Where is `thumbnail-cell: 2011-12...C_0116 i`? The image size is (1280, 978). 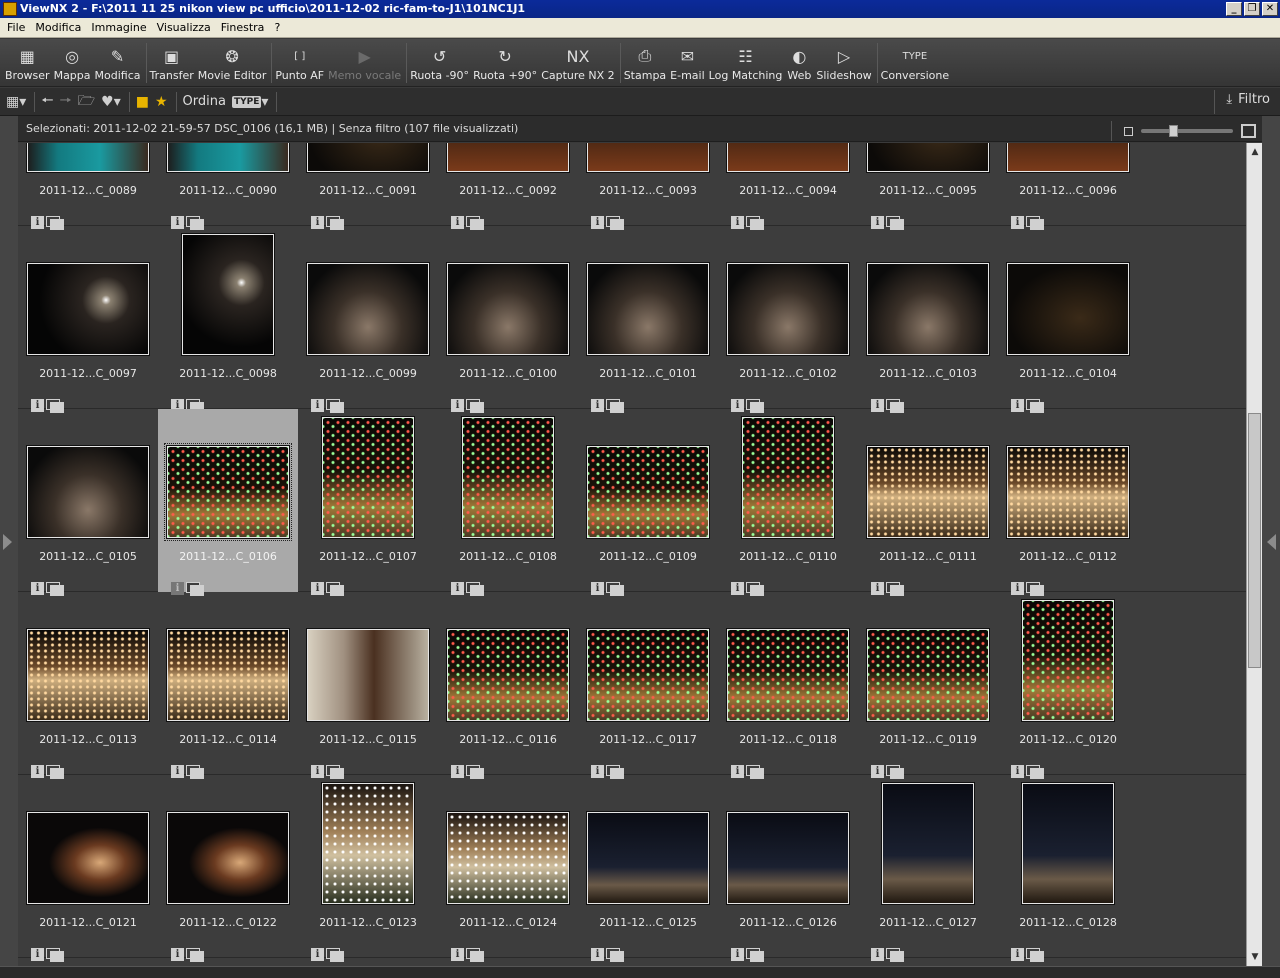
thumbnail-cell: 2011-12...C_0116 i is located at coordinates (508, 685).